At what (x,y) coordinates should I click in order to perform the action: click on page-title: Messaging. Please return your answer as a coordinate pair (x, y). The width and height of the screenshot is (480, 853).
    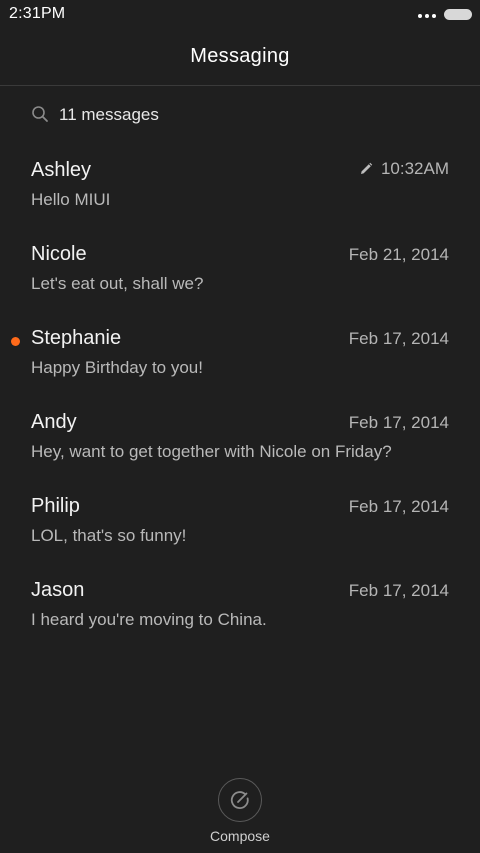
    Looking at the image, I should click on (240, 56).